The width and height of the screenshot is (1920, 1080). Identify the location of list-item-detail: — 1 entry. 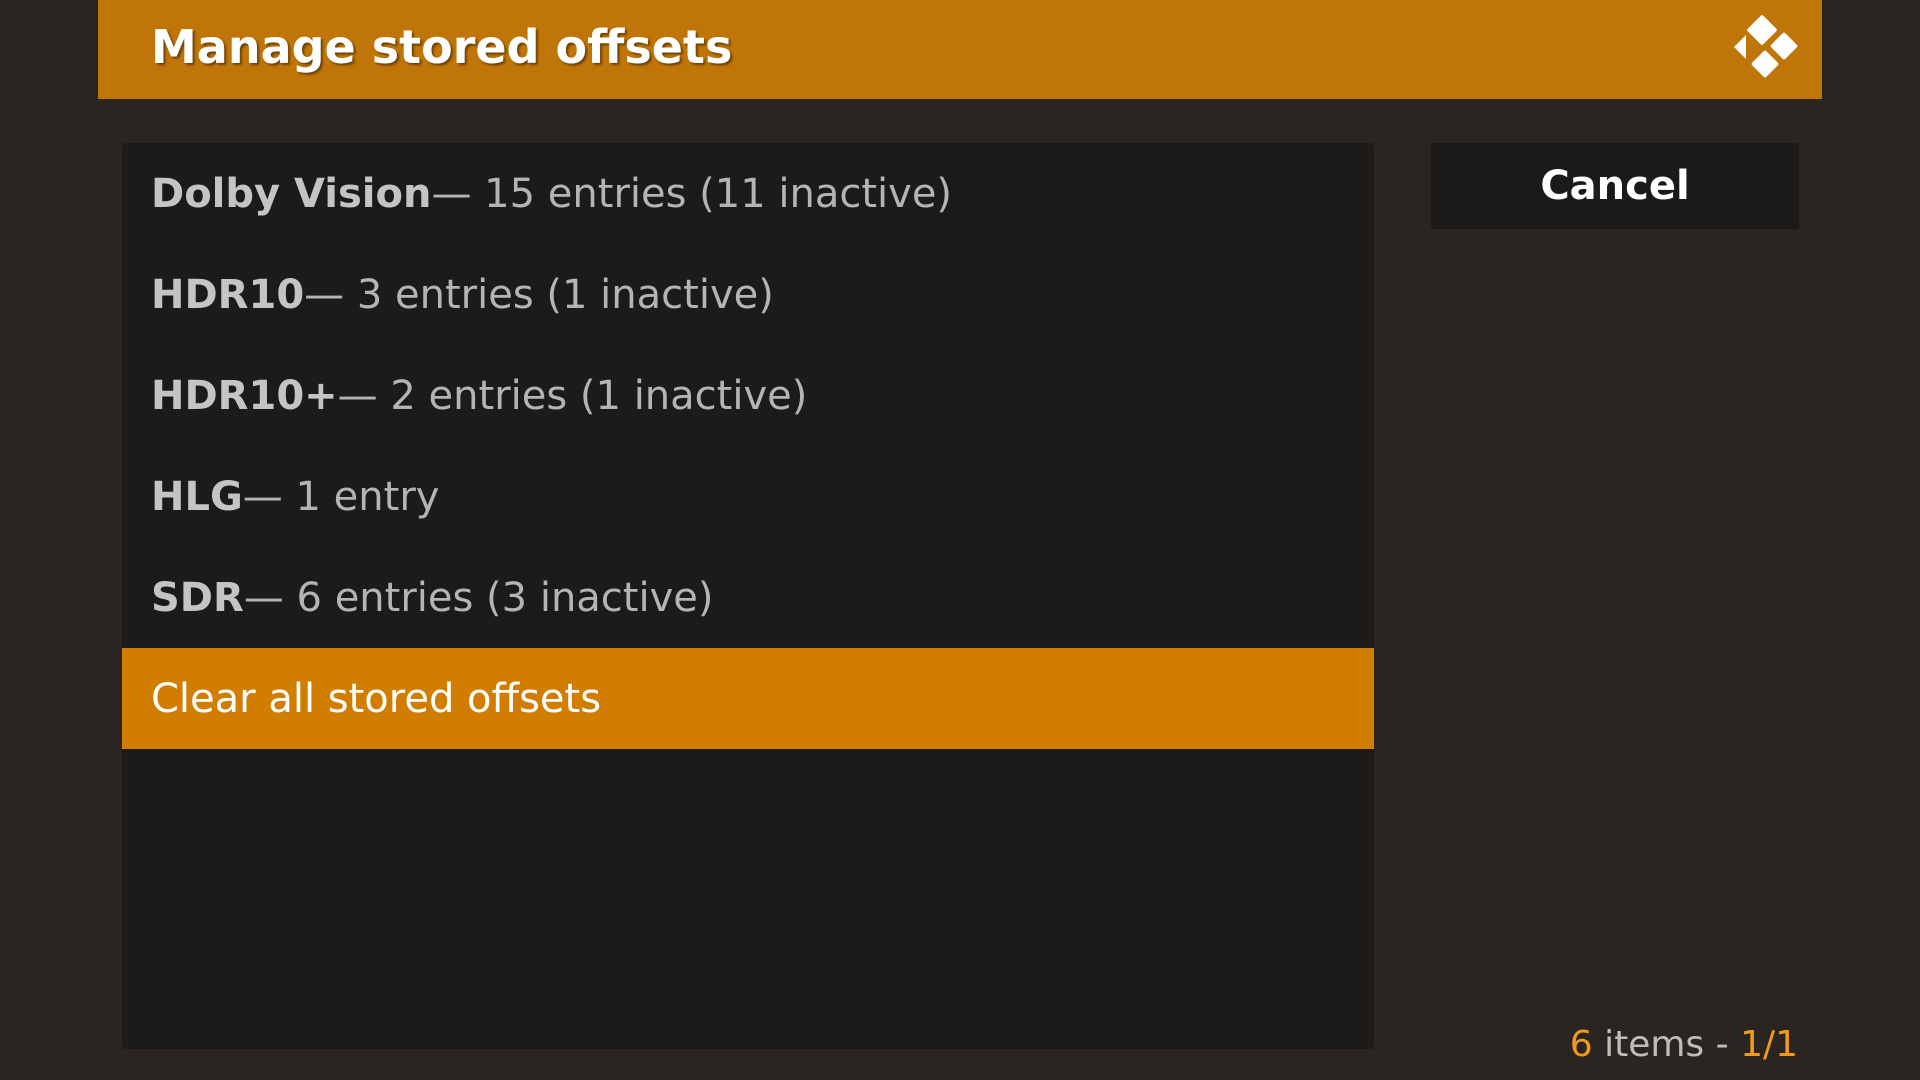
(341, 496).